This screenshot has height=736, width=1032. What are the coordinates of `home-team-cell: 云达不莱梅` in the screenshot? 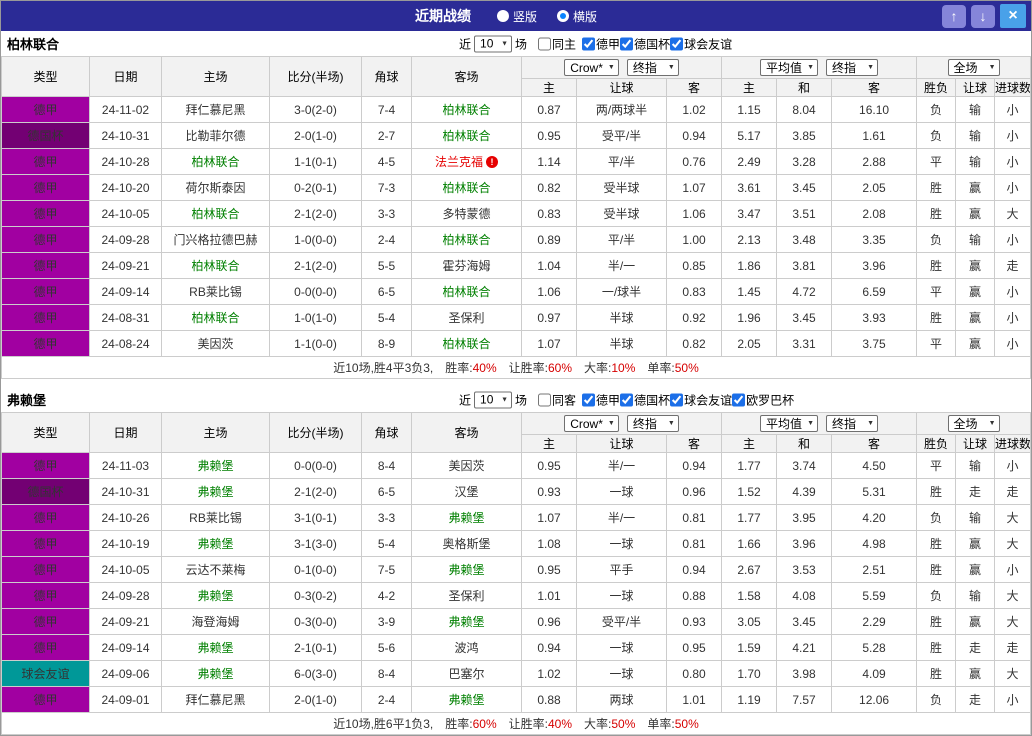 It's located at (215, 569).